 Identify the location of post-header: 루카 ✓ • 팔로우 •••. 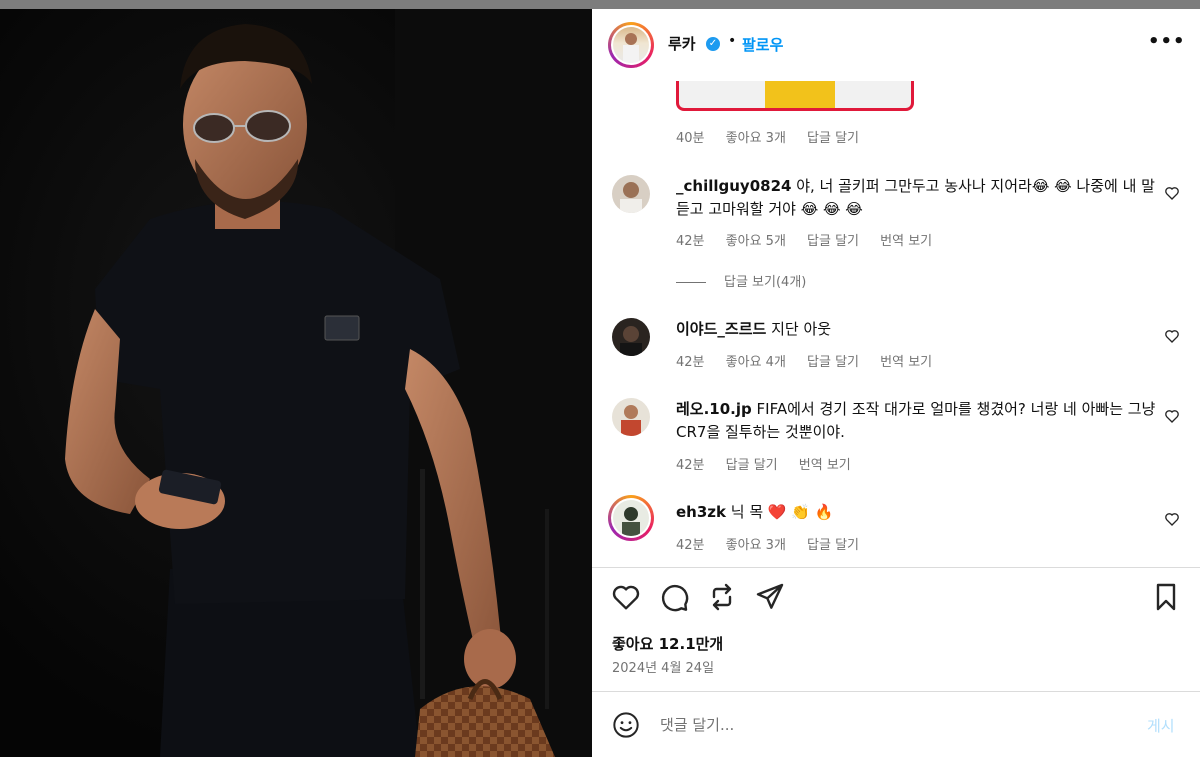
(896, 45).